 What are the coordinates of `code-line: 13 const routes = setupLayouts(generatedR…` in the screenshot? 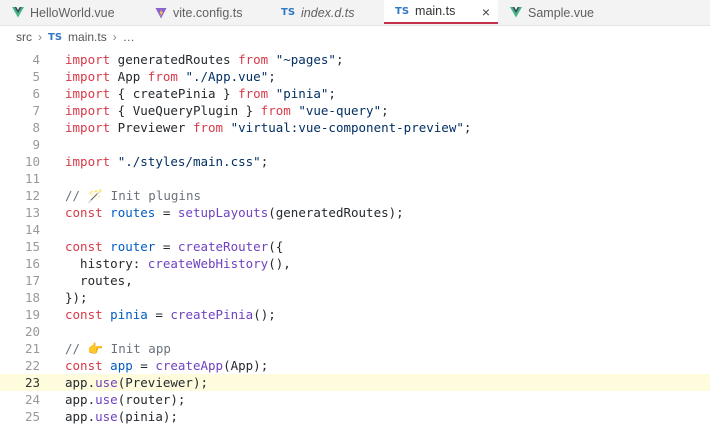 It's located at (355, 212).